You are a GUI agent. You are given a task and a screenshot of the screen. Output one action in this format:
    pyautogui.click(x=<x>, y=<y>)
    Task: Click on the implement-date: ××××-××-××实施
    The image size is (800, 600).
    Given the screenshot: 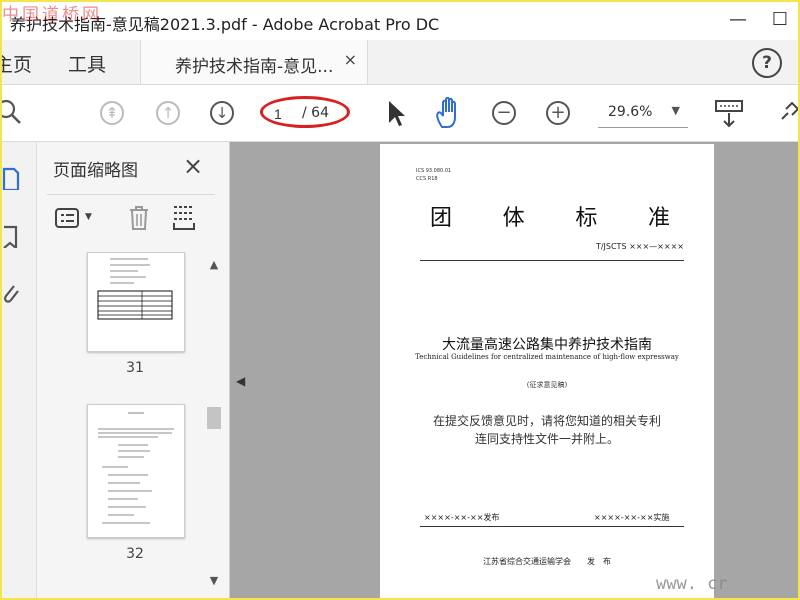 What is the action you would take?
    pyautogui.click(x=632, y=517)
    